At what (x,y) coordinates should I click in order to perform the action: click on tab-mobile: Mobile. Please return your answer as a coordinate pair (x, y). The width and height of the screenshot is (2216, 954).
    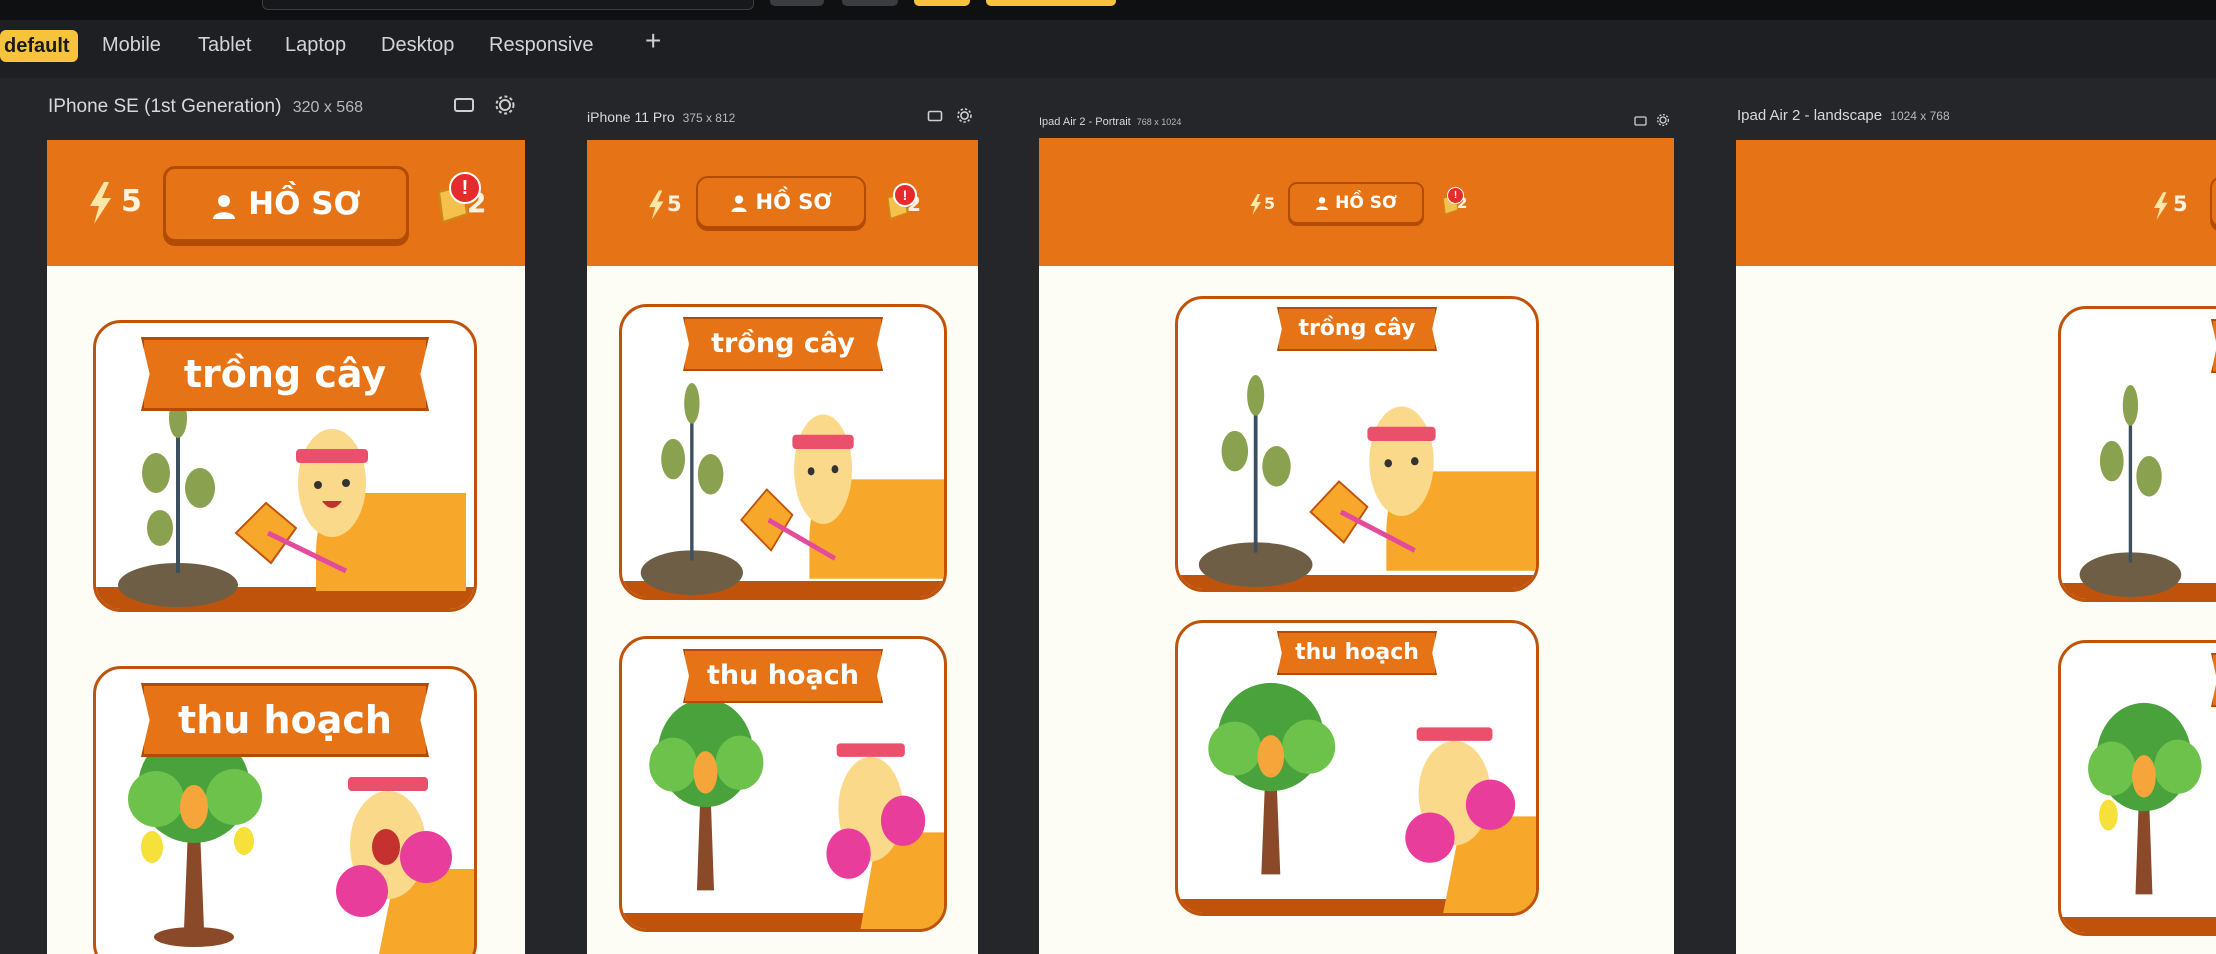
    Looking at the image, I should click on (131, 45).